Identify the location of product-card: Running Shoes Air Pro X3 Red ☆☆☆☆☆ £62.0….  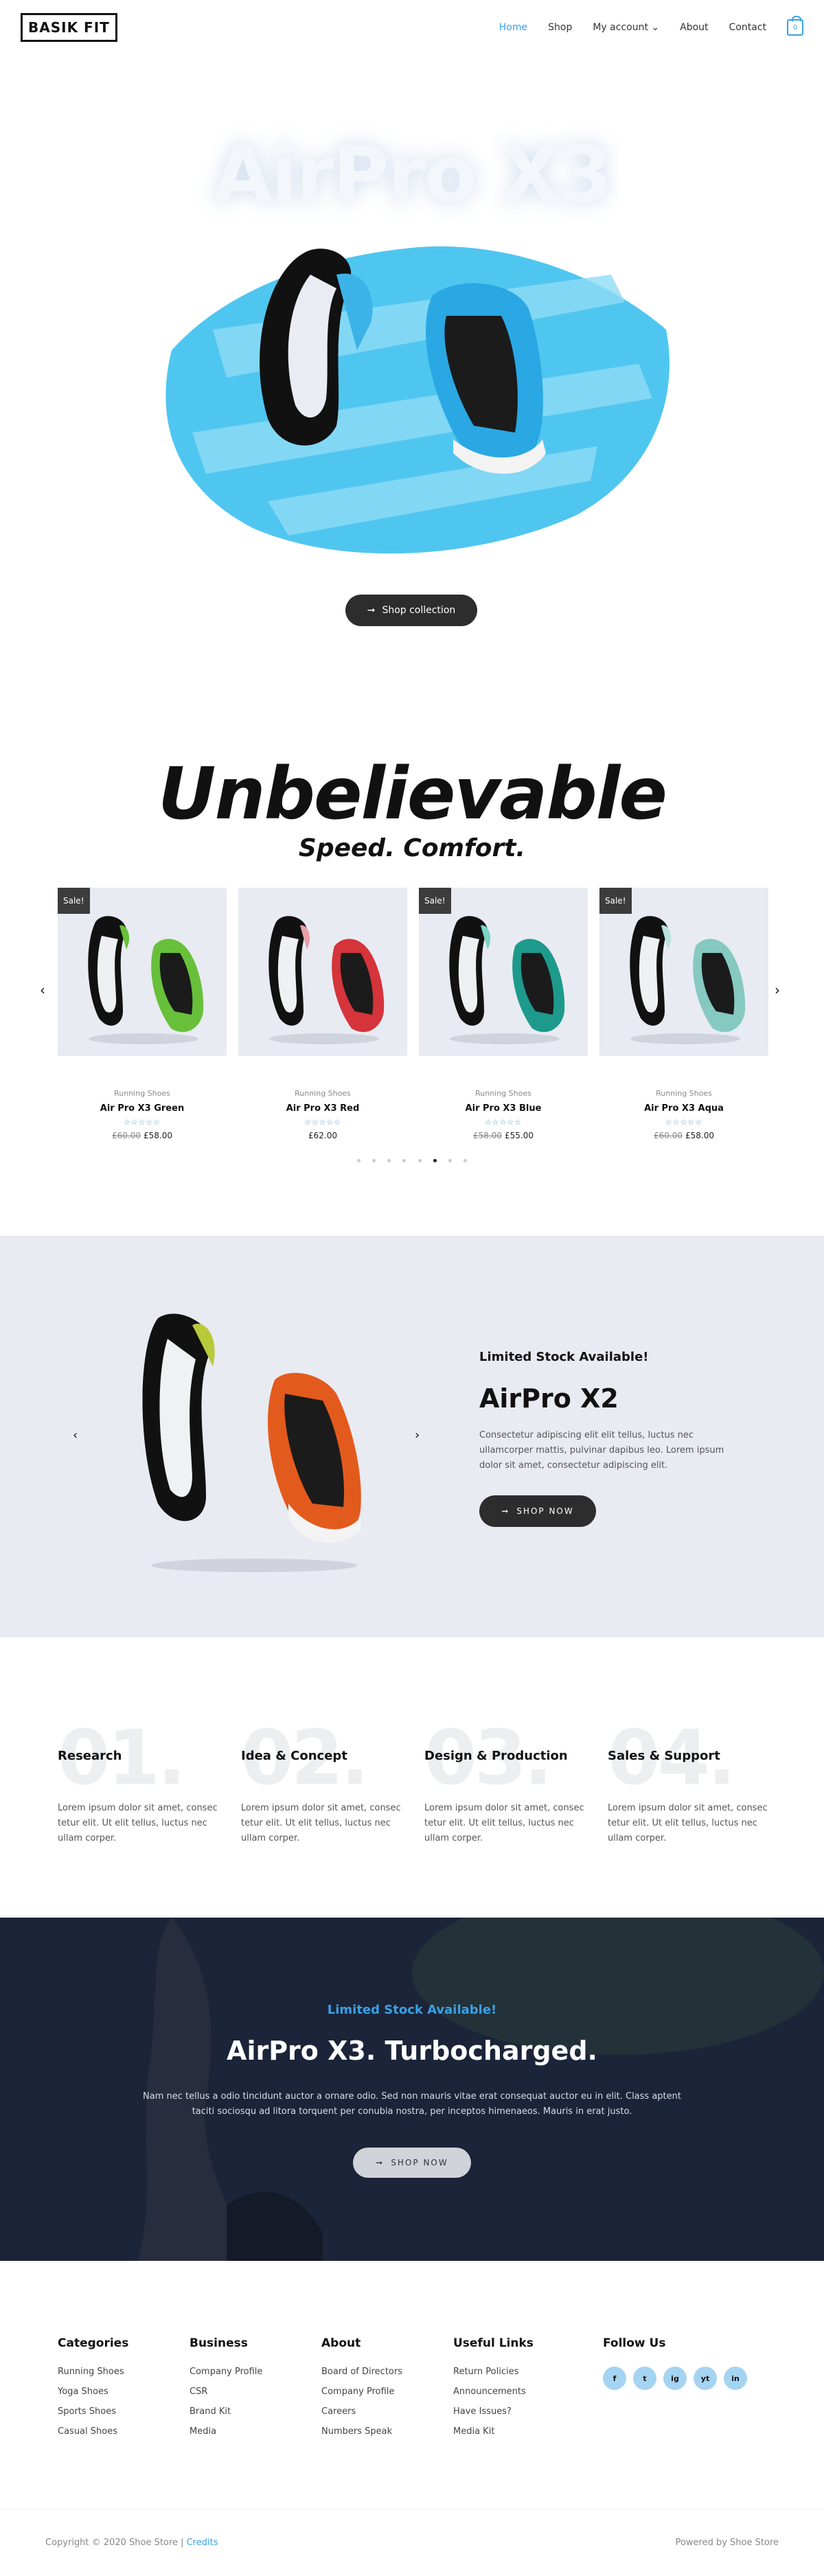
(322, 1014).